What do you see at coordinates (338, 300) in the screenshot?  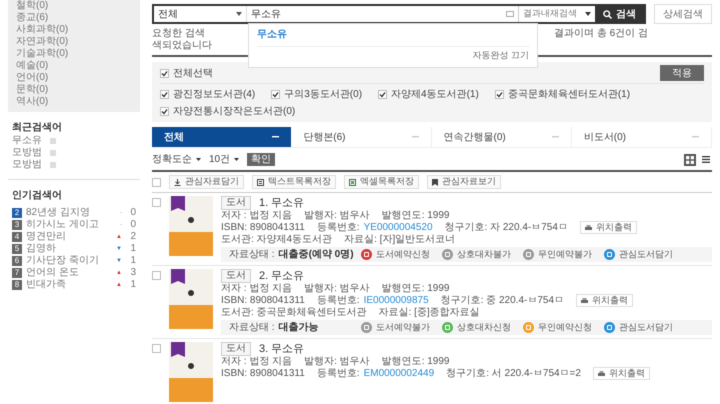 I see `book-detail: 등록번호:` at bounding box center [338, 300].